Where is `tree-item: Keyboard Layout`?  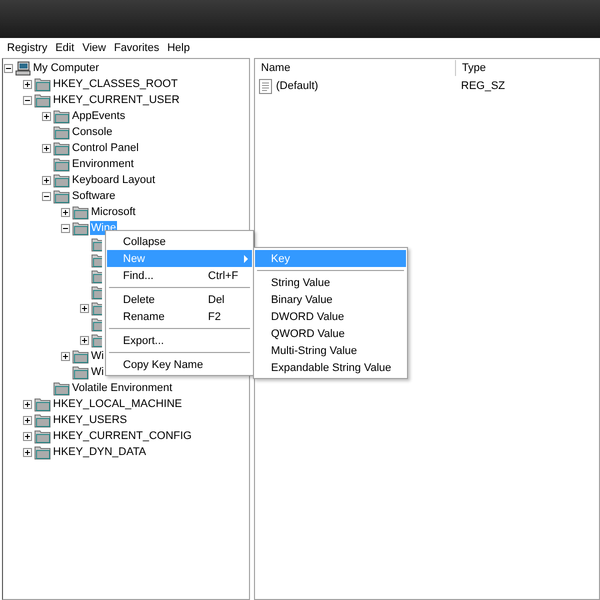
tree-item: Keyboard Layout is located at coordinates (113, 180).